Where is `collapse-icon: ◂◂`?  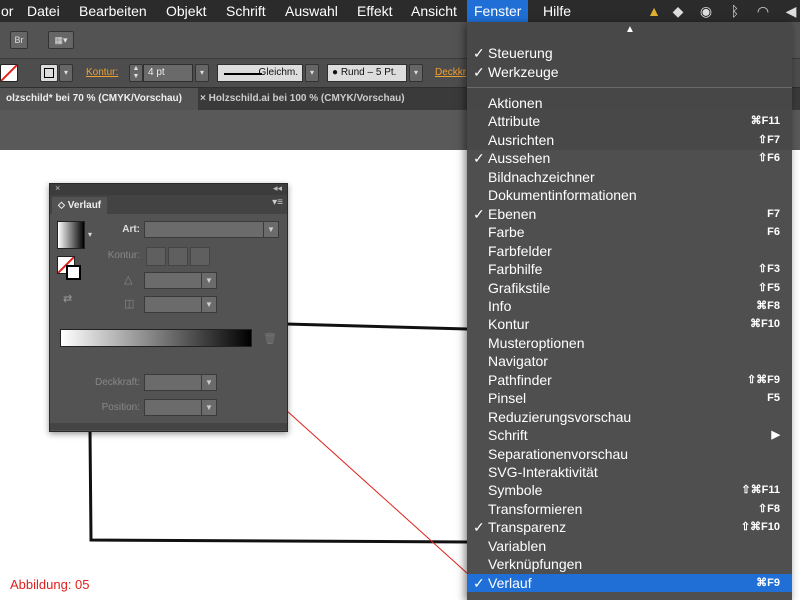
collapse-icon: ◂◂ is located at coordinates (277, 188).